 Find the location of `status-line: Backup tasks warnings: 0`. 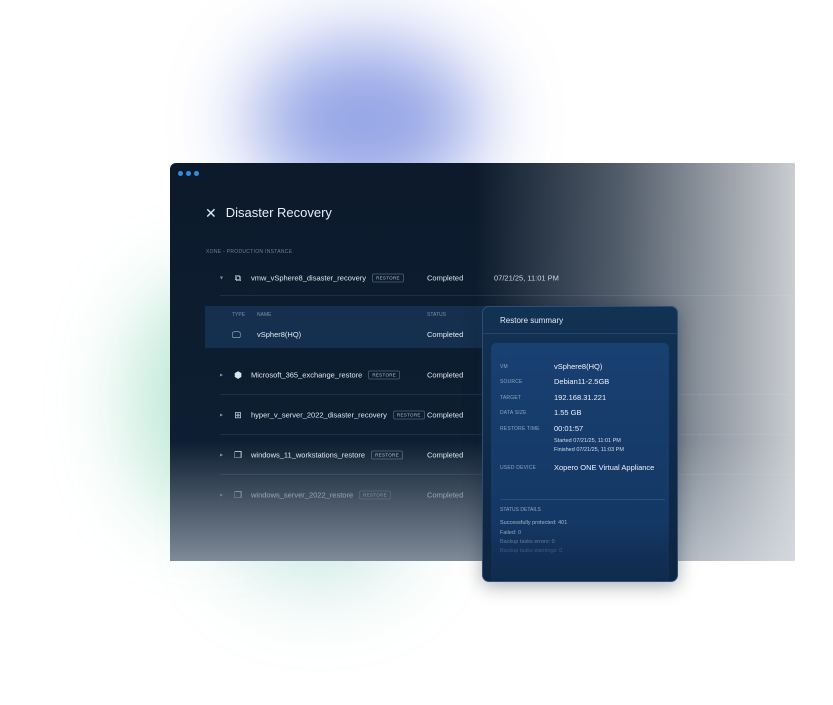

status-line: Backup tasks warnings: 0 is located at coordinates (531, 551).